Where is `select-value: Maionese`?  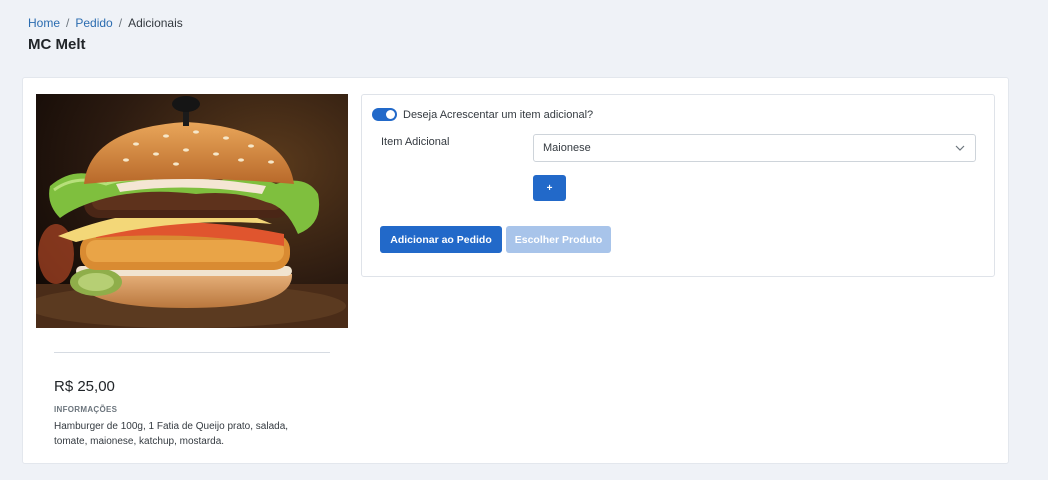 select-value: Maionese is located at coordinates (567, 148).